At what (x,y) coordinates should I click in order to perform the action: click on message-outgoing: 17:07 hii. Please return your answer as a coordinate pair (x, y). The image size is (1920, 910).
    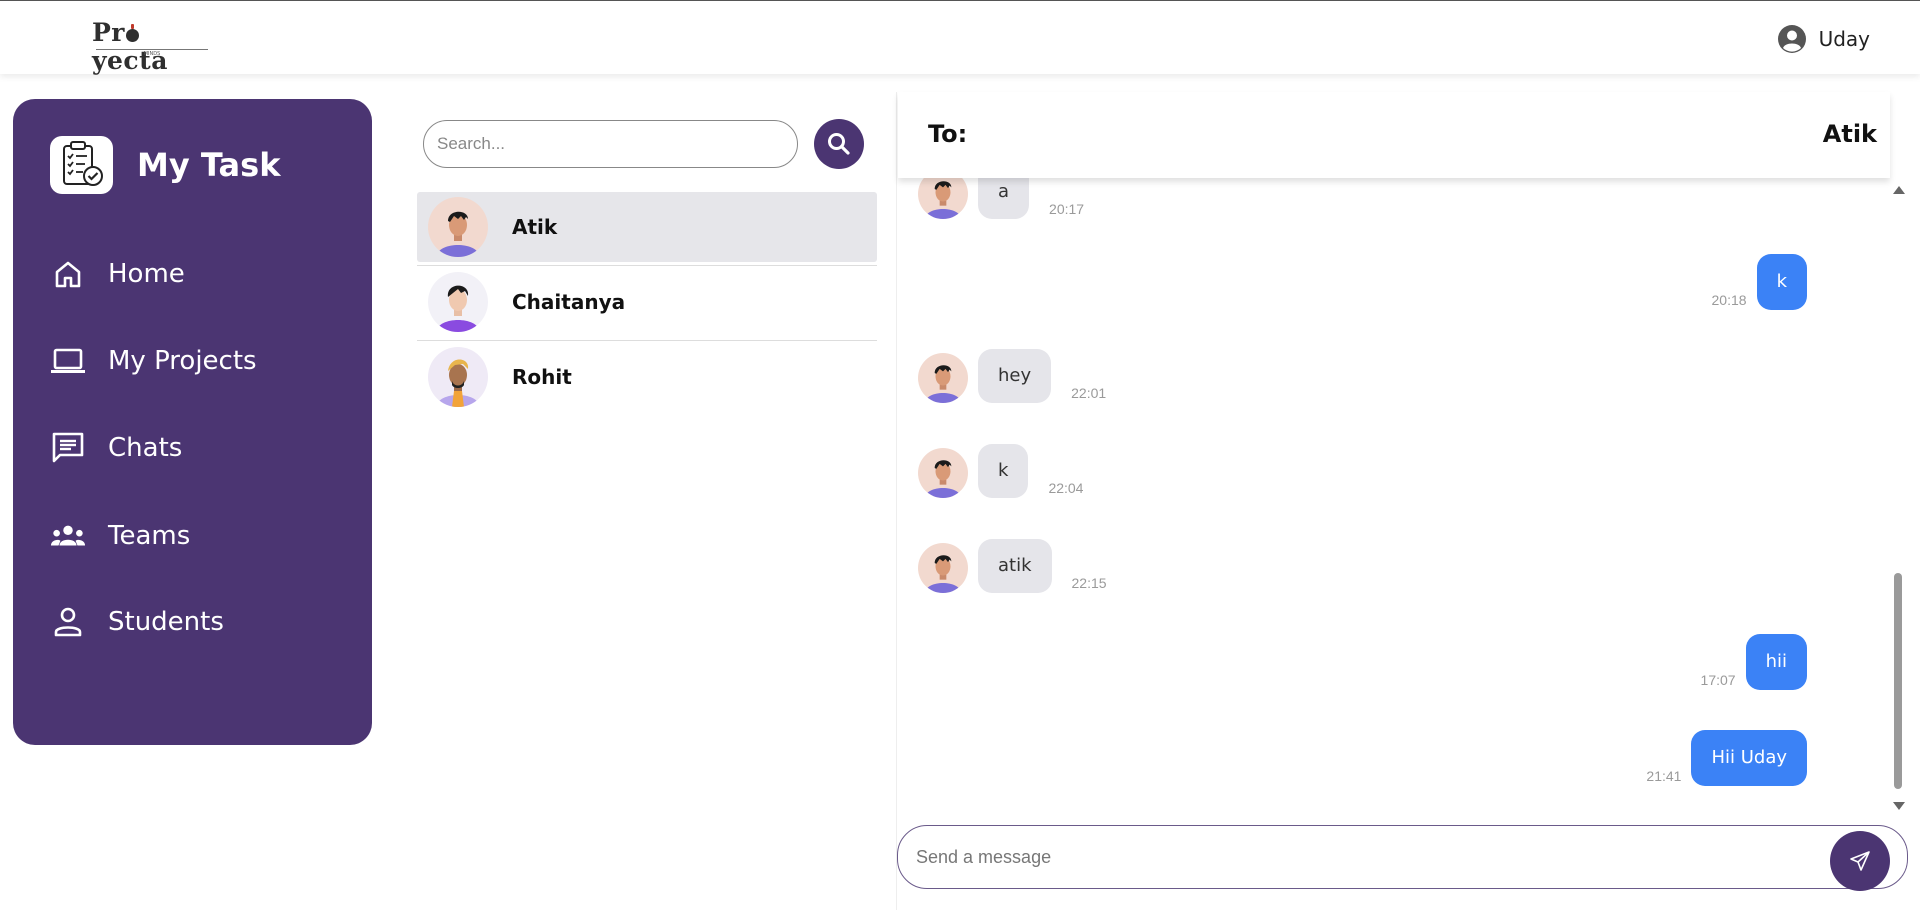
    Looking at the image, I should click on (1749, 662).